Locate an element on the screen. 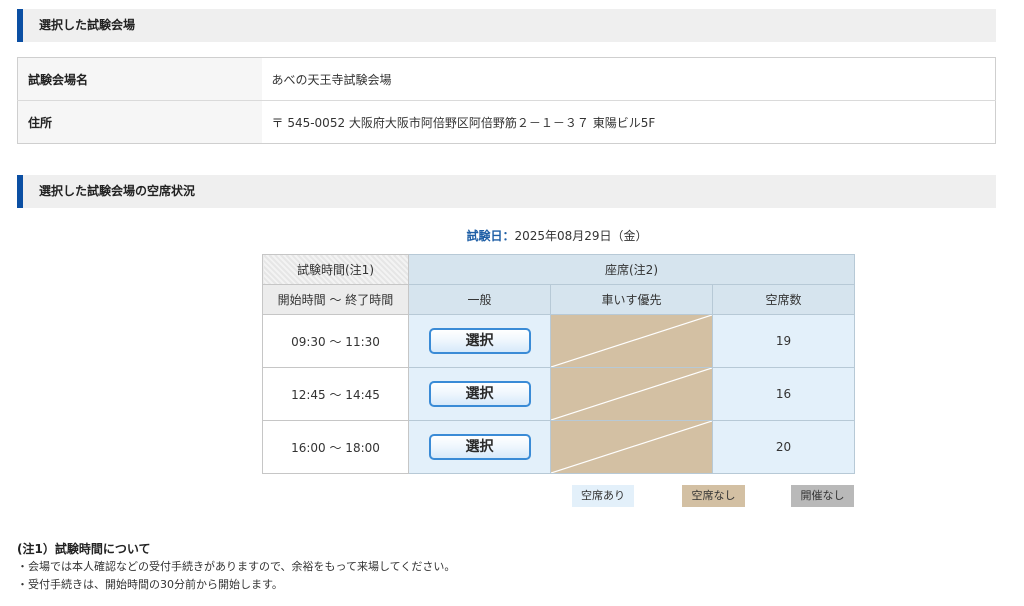 Image resolution: width=1024 pixels, height=606 pixels. table-row: 09:30 ～ 11:30 選択 19 is located at coordinates (558, 341).